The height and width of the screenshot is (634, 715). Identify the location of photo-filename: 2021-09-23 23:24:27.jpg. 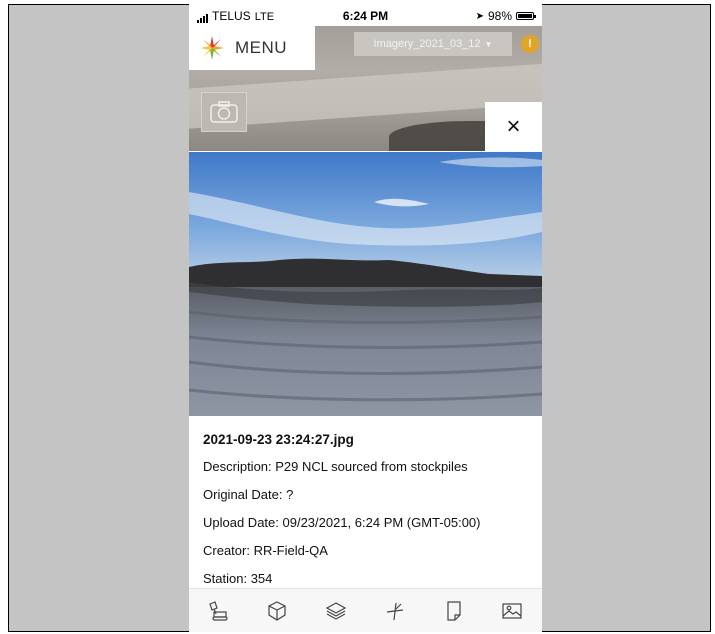
(278, 439).